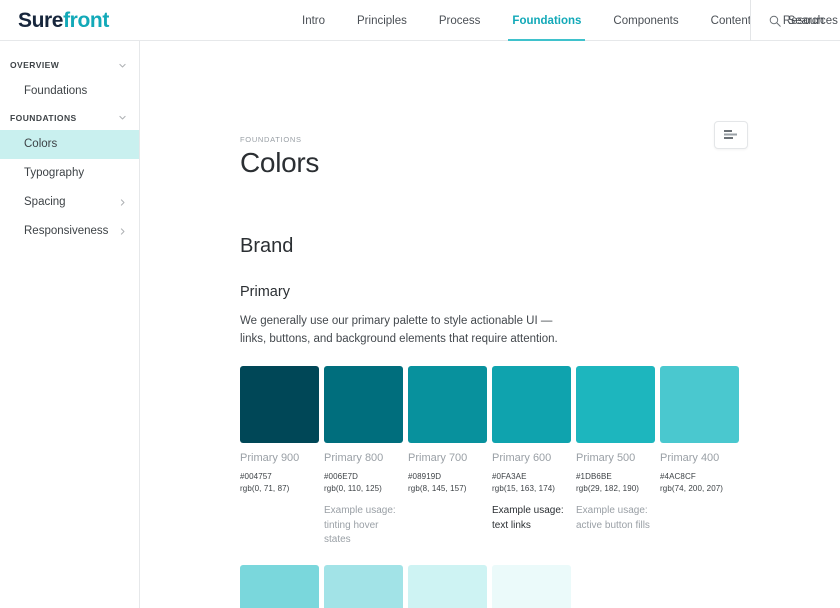  Describe the element at coordinates (594, 477) in the screenshot. I see `swatch-hex: #1DB6BE` at that location.